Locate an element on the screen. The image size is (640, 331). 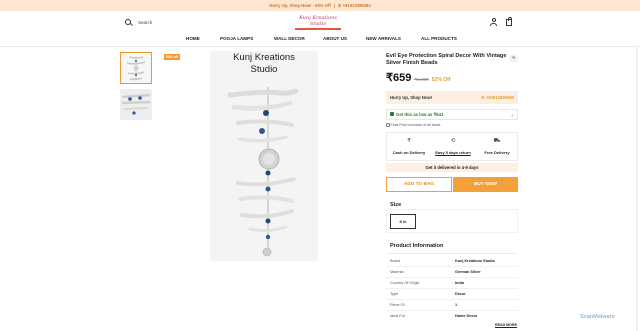
search-bar: Search is located at coordinates (138, 22).